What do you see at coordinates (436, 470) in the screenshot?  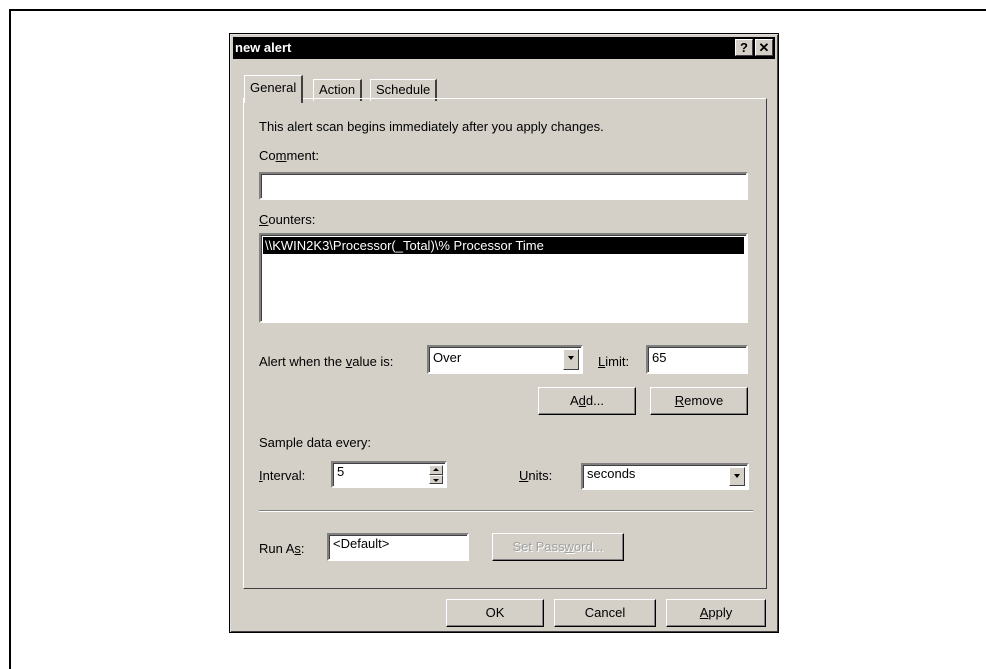 I see `spin-up-icon` at bounding box center [436, 470].